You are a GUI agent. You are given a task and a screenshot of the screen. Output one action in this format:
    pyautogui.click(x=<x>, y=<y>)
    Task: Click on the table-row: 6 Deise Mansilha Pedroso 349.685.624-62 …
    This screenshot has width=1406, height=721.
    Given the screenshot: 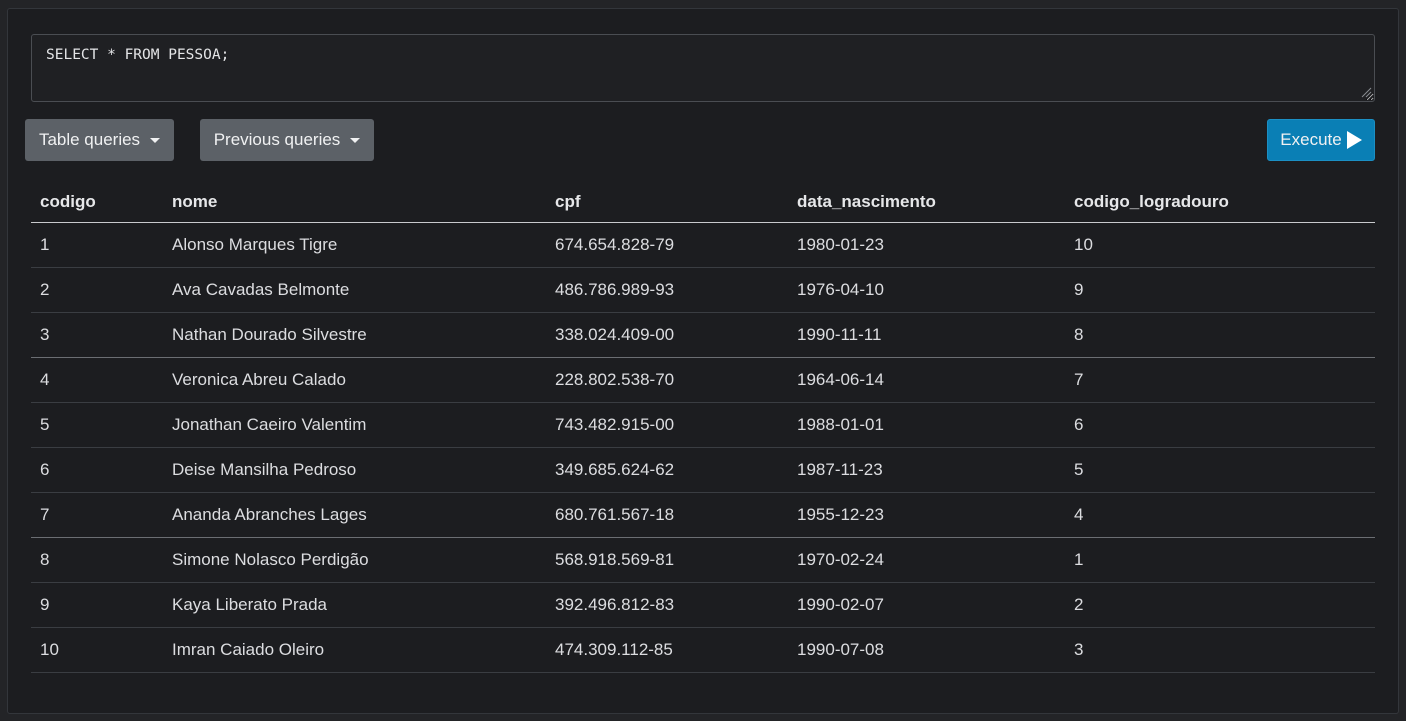 What is the action you would take?
    pyautogui.click(x=703, y=470)
    